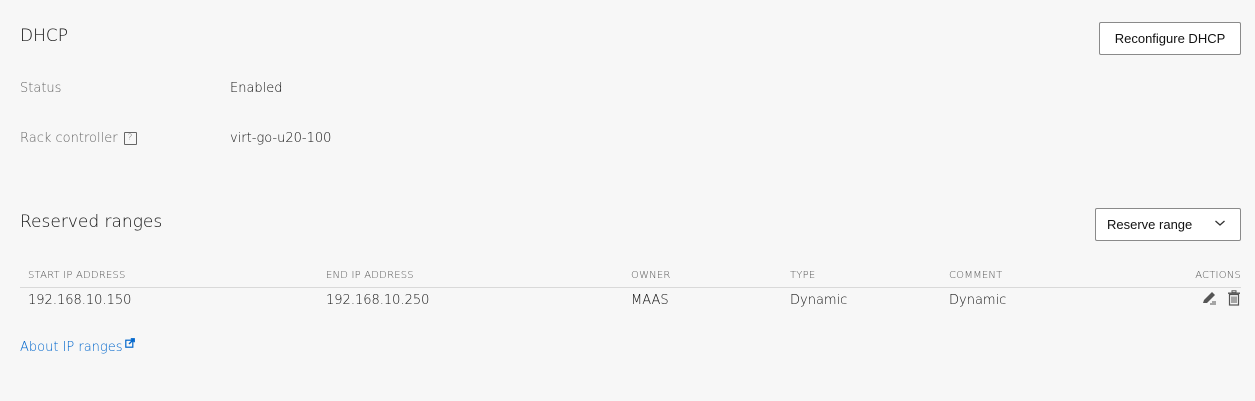 This screenshot has width=1255, height=401. Describe the element at coordinates (378, 300) in the screenshot. I see `end-ip-cell: 192.168.10.250` at that location.